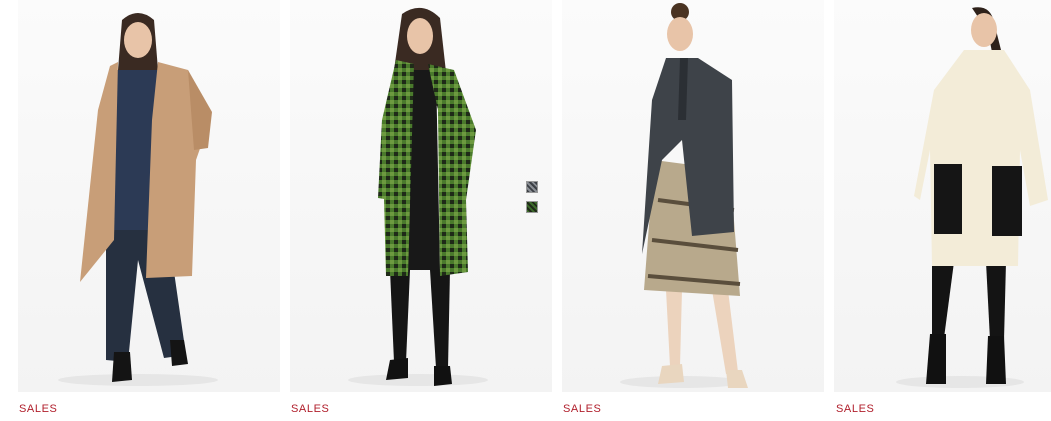 The width and height of the screenshot is (1051, 421). Describe the element at coordinates (418, 196) in the screenshot. I see `model-figure-green-check-coat` at that location.